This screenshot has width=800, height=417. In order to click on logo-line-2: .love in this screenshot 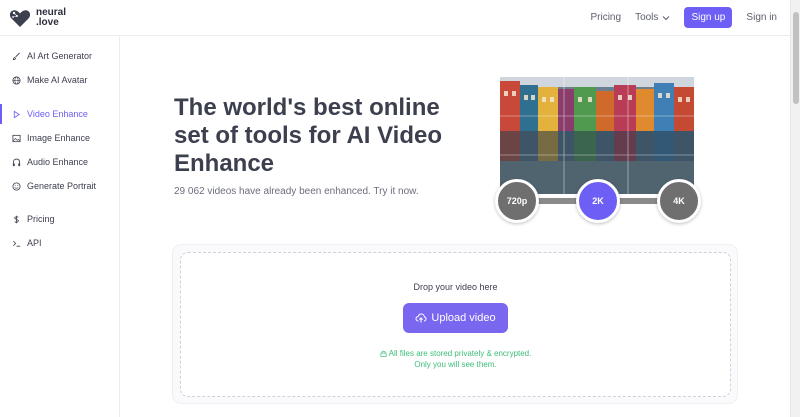, I will do `click(47, 22)`.